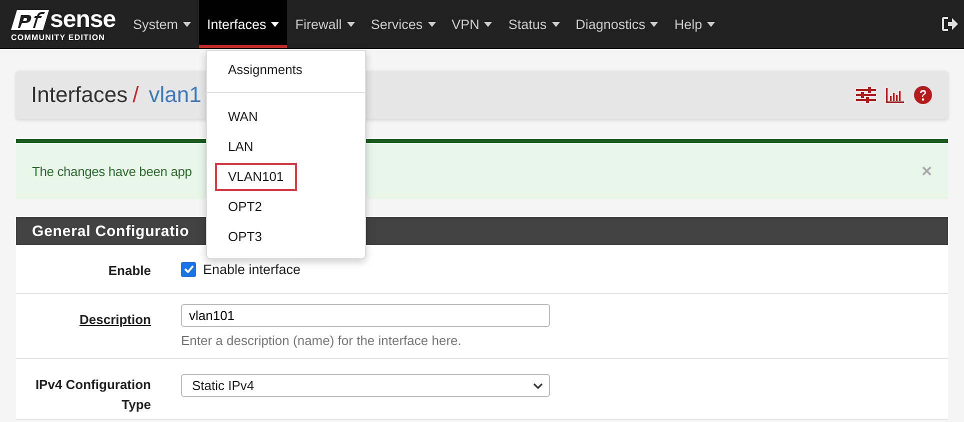  I want to click on field-label-link: Description, so click(115, 320).